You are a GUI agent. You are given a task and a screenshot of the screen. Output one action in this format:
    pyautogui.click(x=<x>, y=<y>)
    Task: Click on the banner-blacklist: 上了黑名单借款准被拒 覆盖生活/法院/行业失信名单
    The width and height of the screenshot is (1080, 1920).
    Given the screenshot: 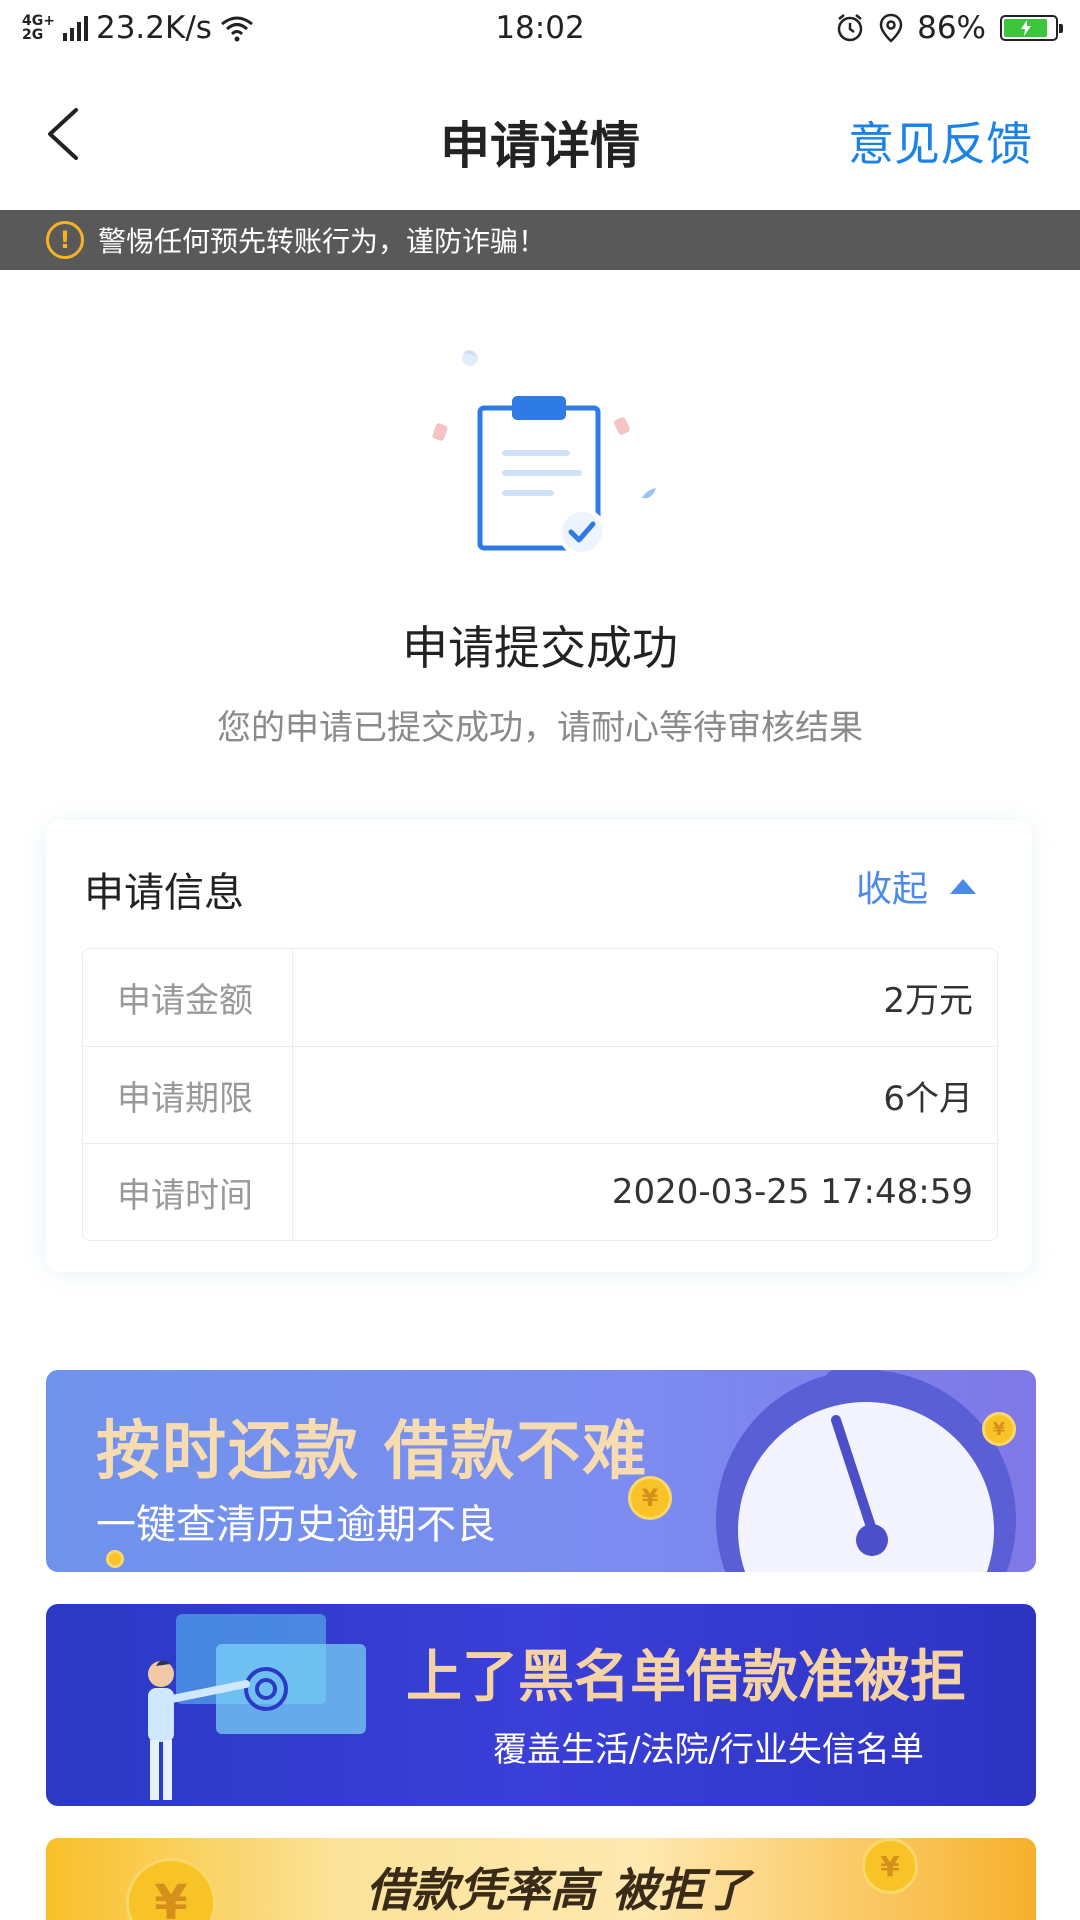 What is the action you would take?
    pyautogui.click(x=541, y=1705)
    